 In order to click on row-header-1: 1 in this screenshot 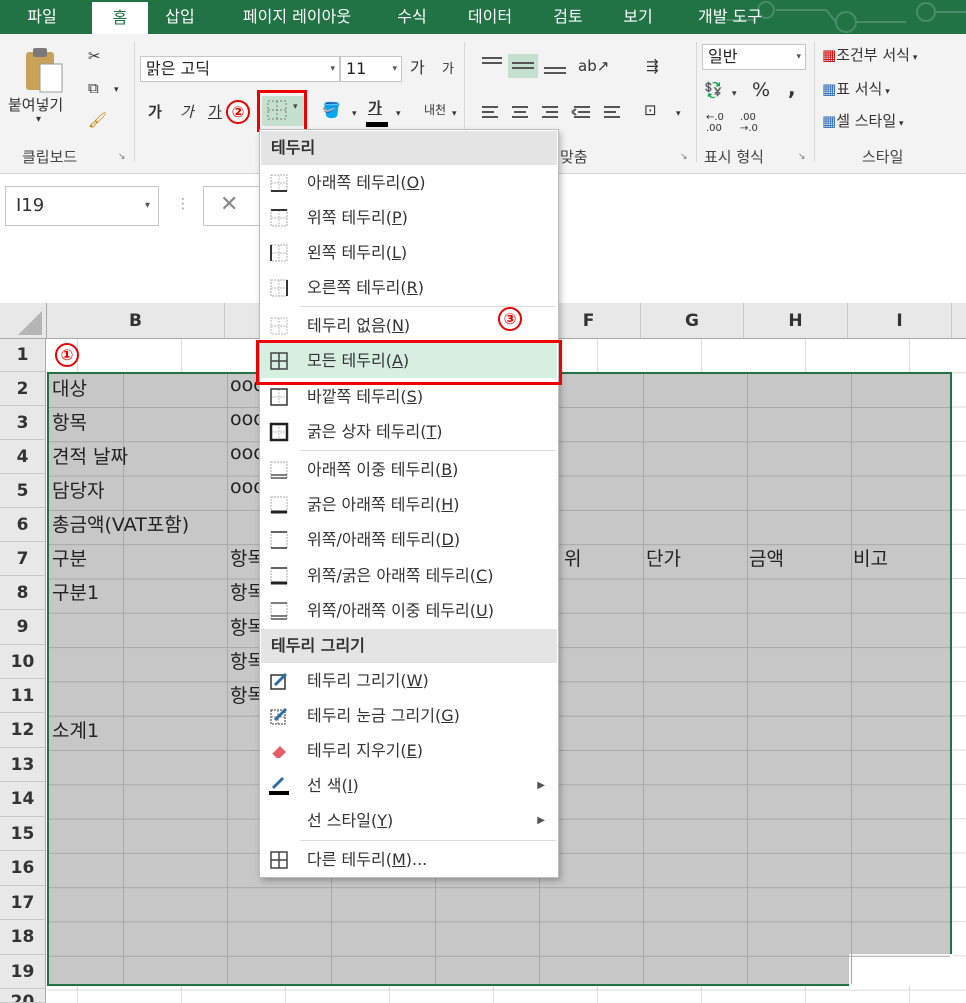, I will do `click(23, 355)`.